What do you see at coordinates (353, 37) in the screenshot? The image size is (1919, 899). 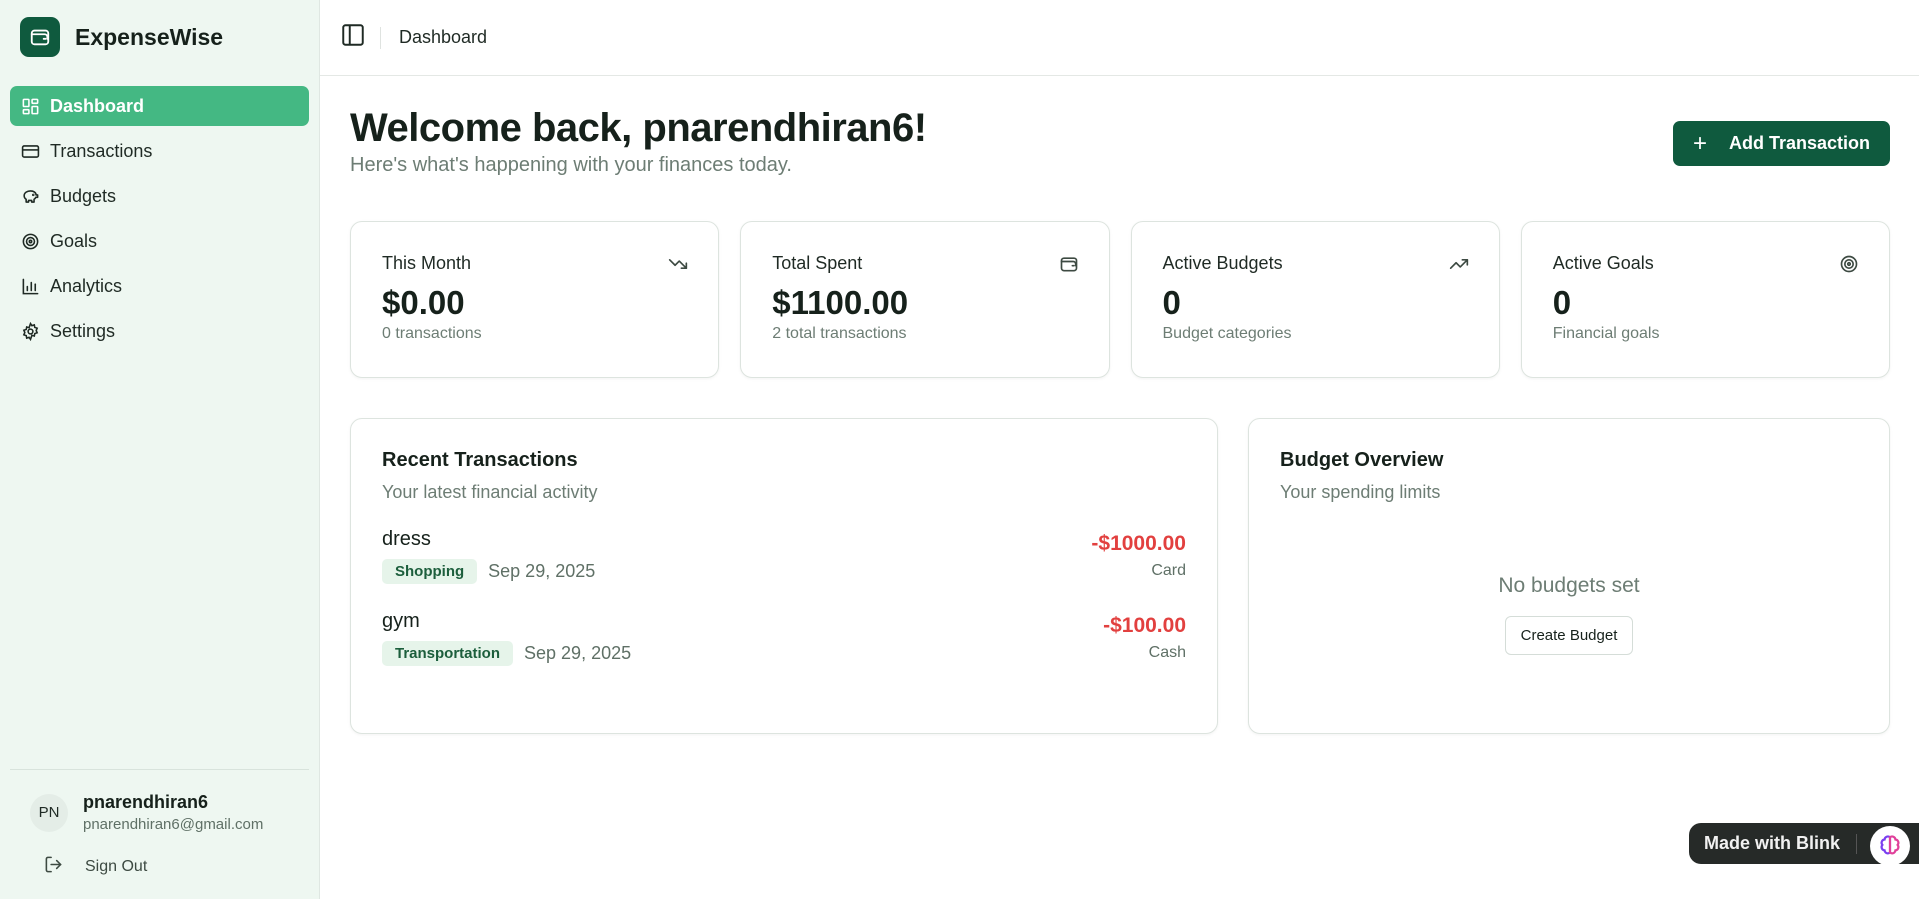 I see `sidebar-toggle-icon` at bounding box center [353, 37].